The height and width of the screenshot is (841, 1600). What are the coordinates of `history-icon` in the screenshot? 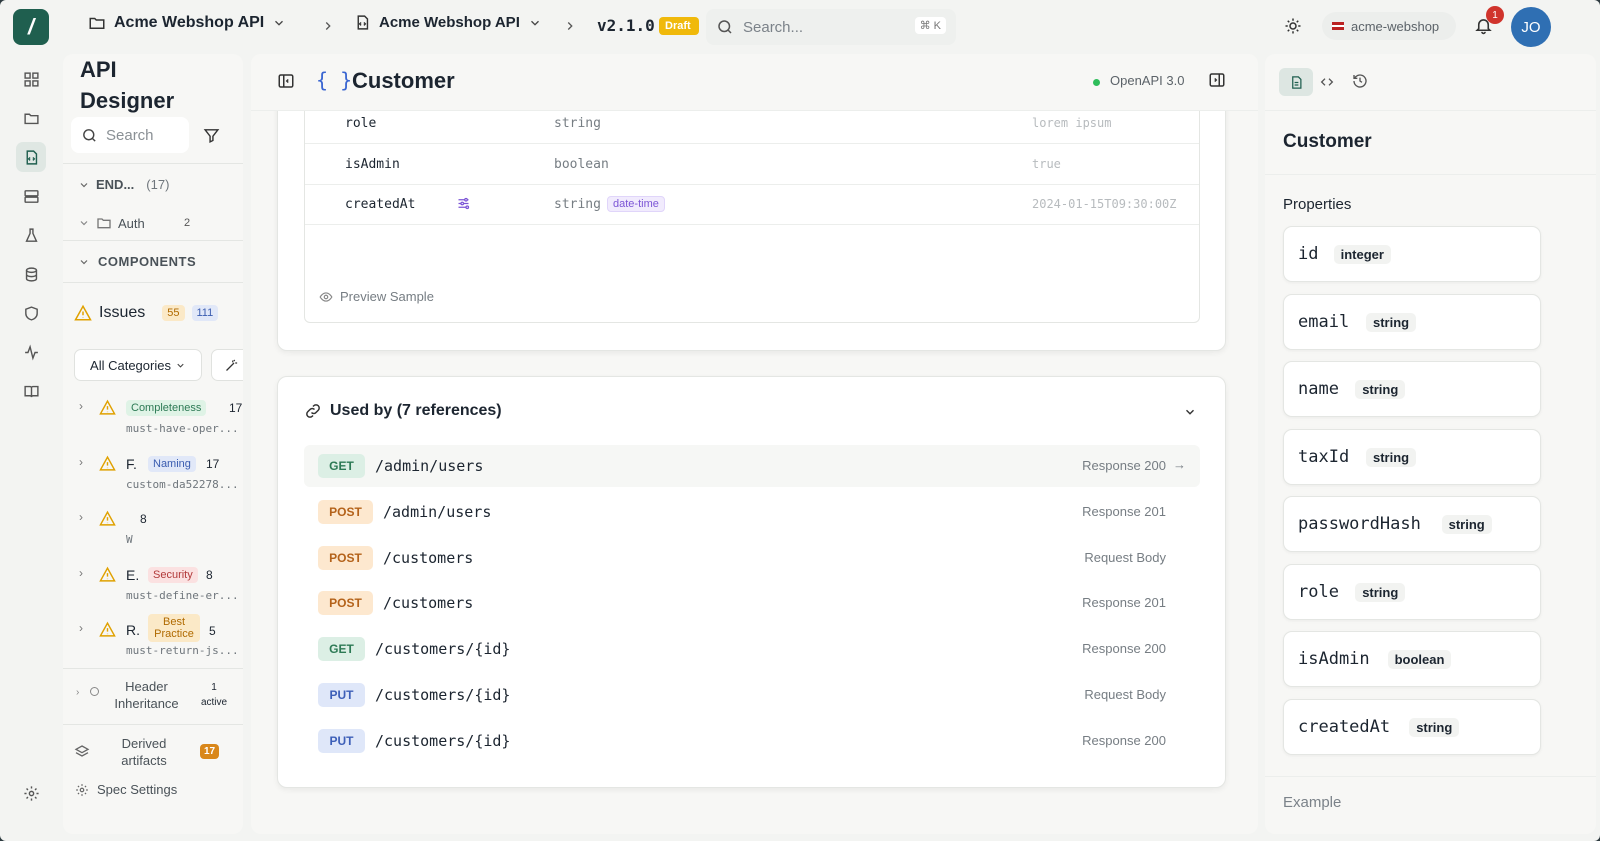 It's located at (1360, 81).